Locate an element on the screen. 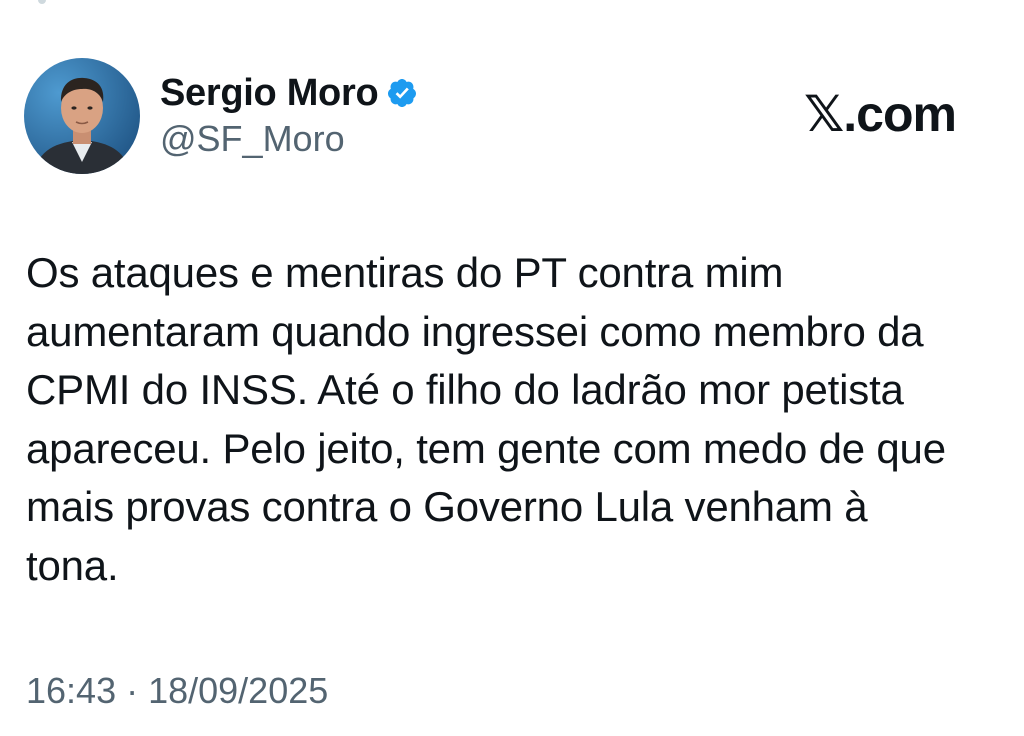 The width and height of the screenshot is (1024, 736). author-handle: @SF_Moro is located at coordinates (252, 139).